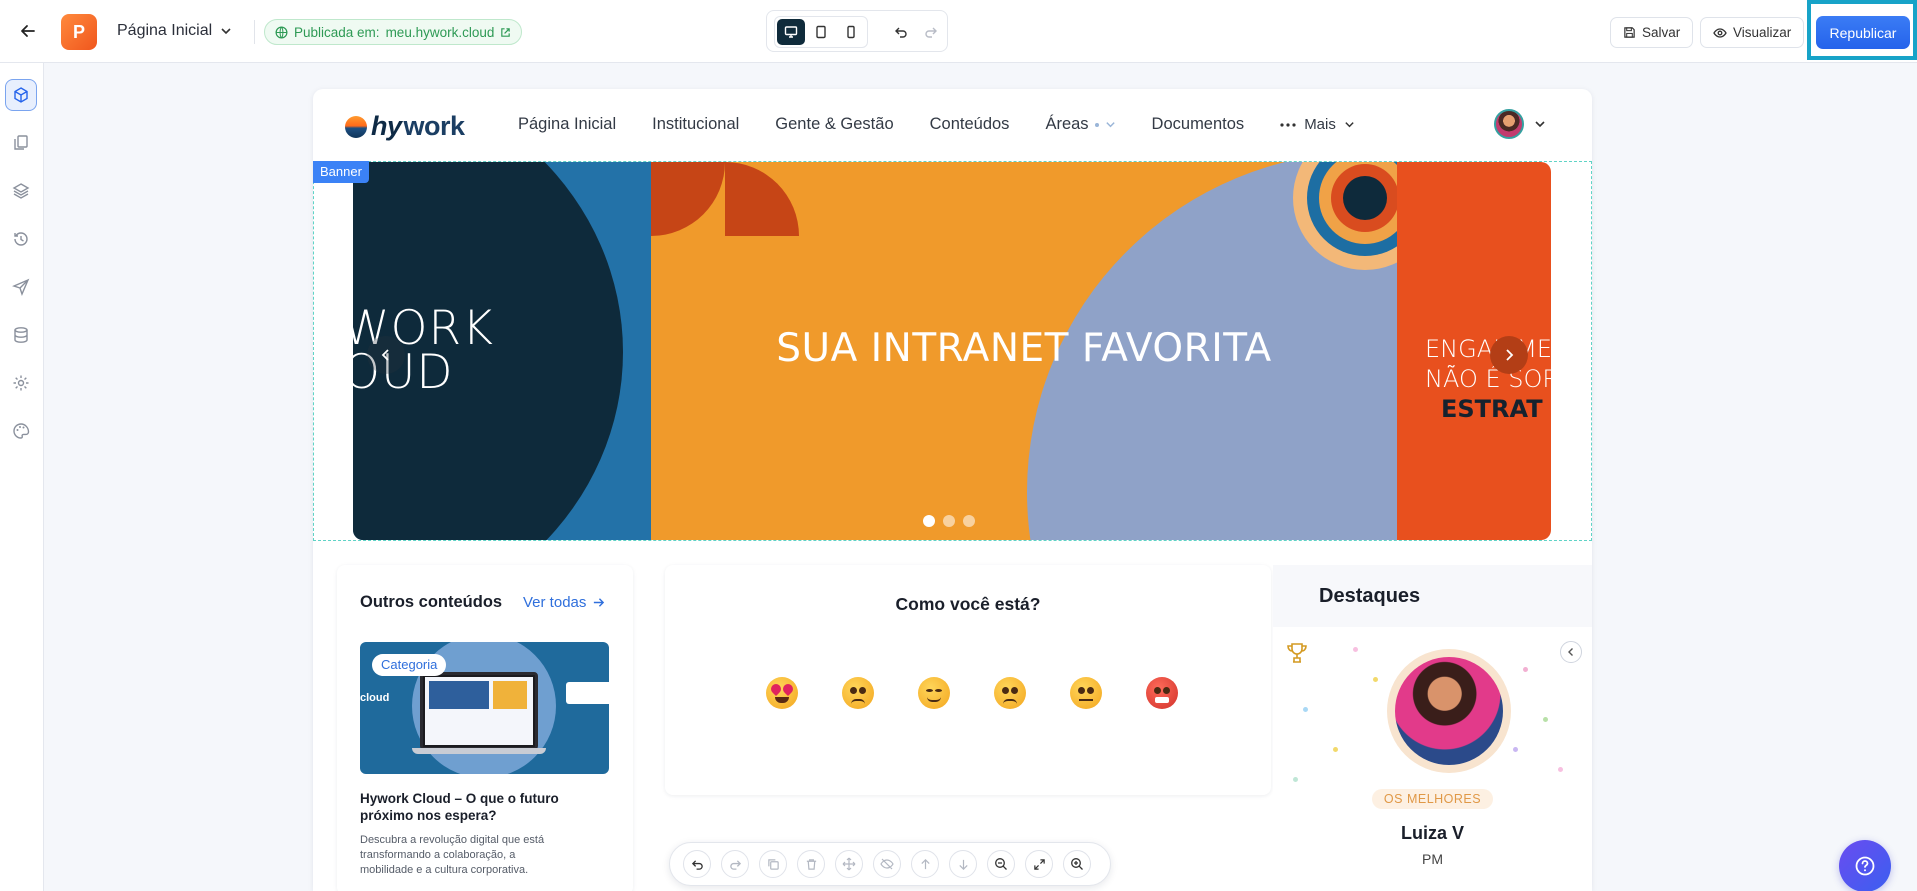  What do you see at coordinates (1370, 596) in the screenshot?
I see `highlights-title: Destaques` at bounding box center [1370, 596].